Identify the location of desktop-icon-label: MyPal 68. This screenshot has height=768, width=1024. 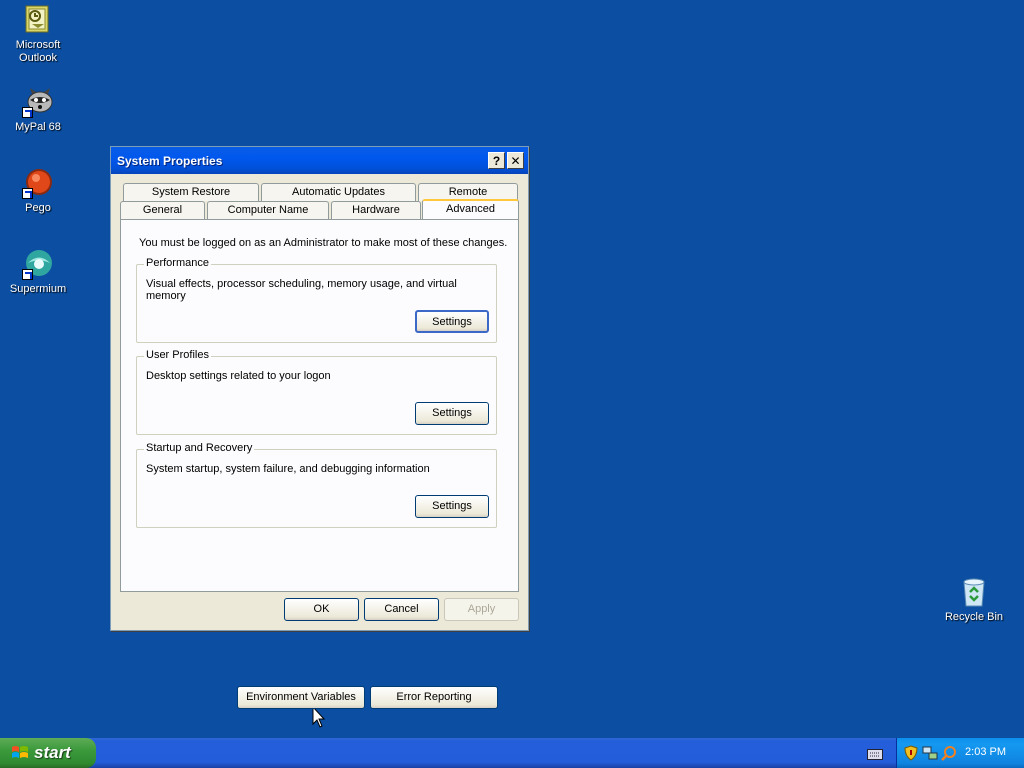
(38, 127).